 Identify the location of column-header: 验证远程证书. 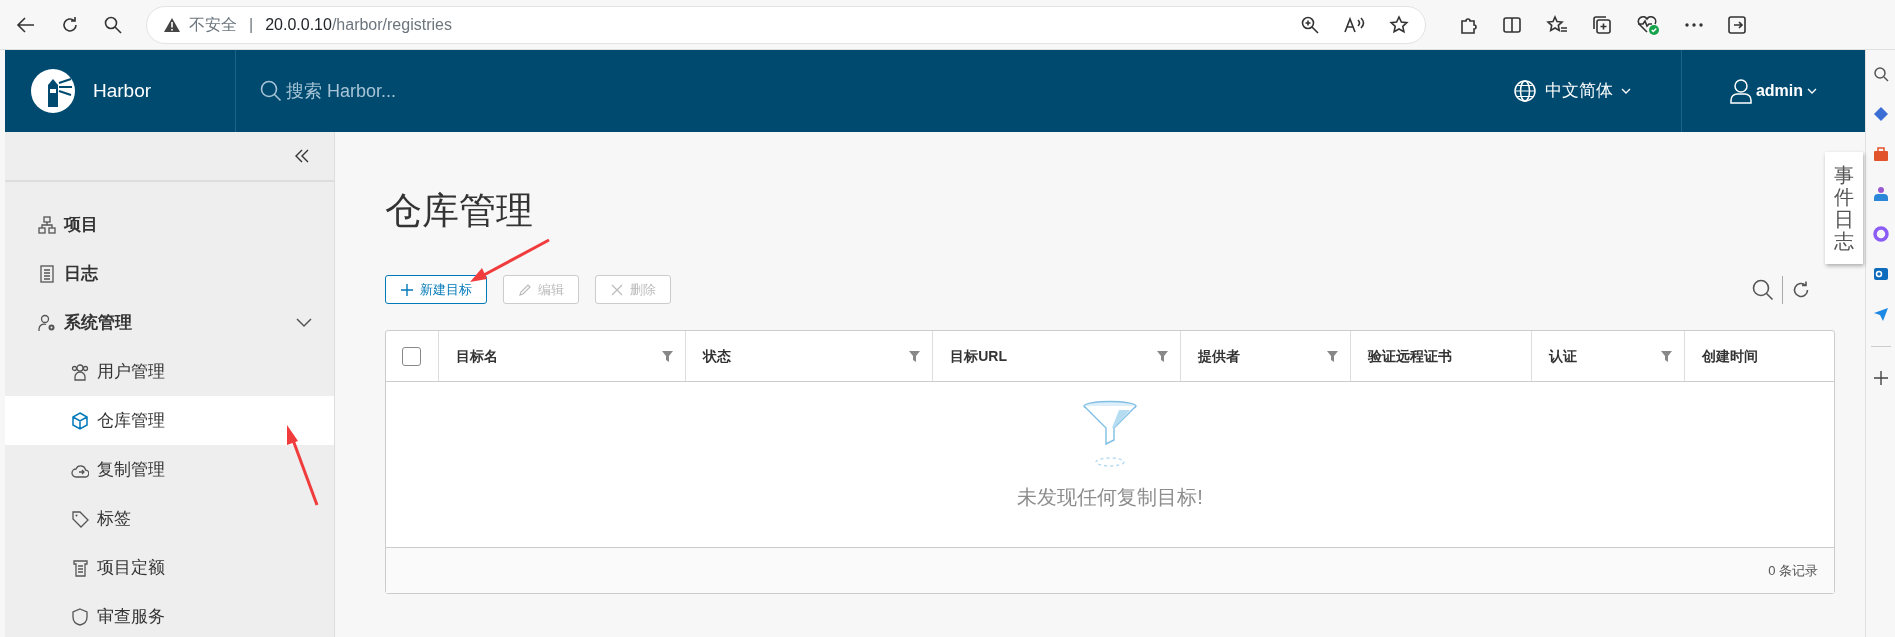
(1409, 356).